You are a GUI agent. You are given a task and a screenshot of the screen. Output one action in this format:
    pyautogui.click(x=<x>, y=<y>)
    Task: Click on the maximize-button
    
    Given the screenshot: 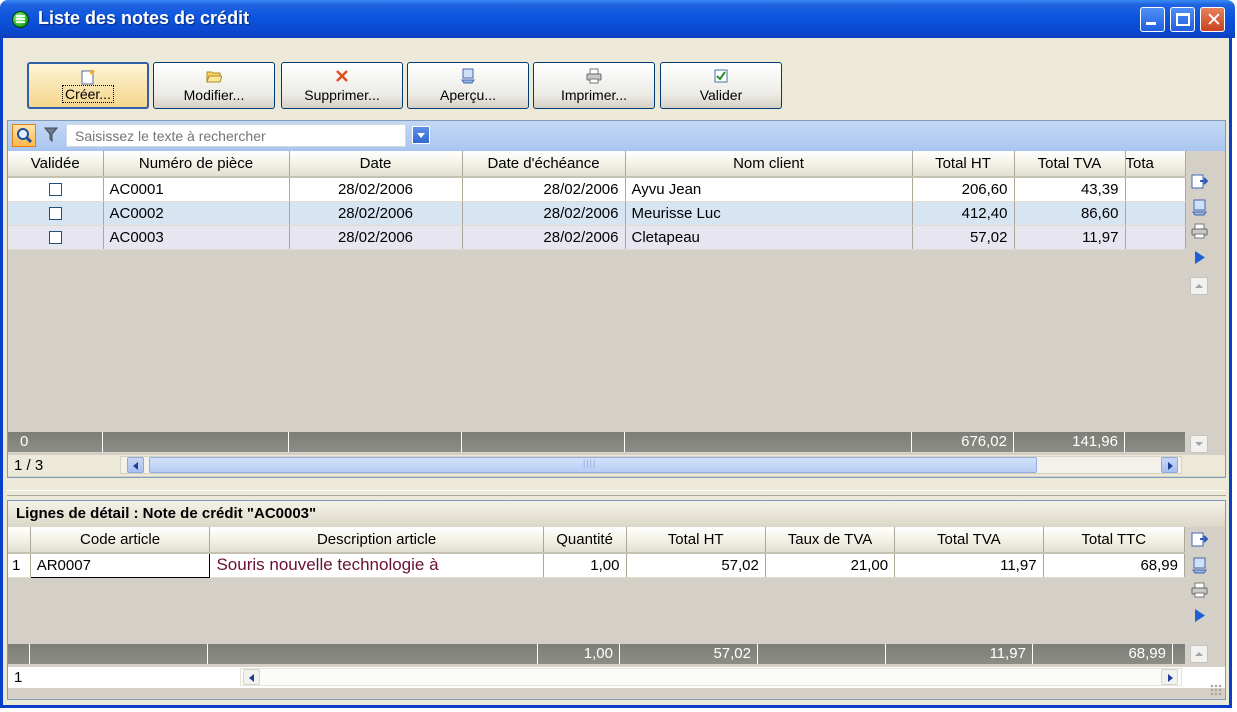 What is the action you would take?
    pyautogui.click(x=1182, y=19)
    